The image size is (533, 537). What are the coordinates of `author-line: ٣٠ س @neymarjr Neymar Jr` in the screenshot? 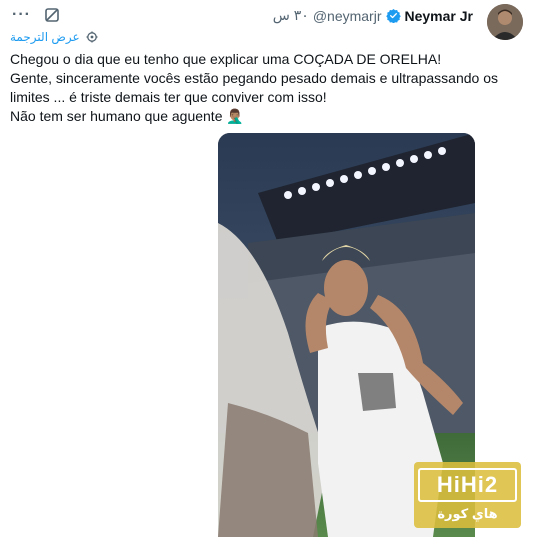 It's located at (373, 15).